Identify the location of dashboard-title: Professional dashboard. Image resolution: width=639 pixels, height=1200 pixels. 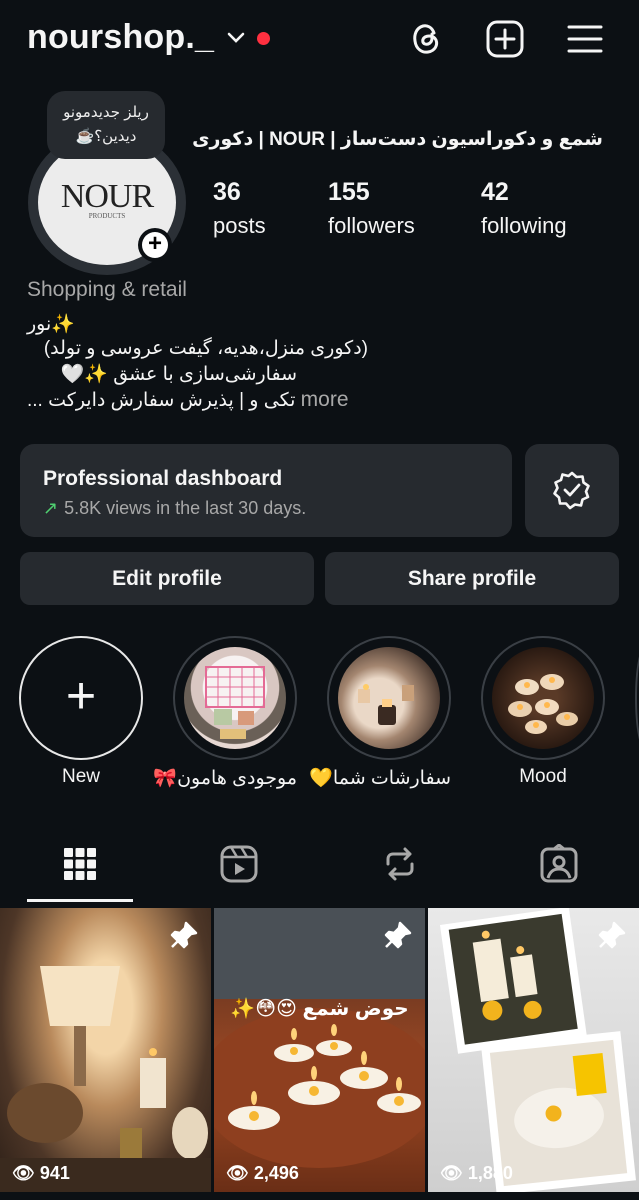
(163, 478).